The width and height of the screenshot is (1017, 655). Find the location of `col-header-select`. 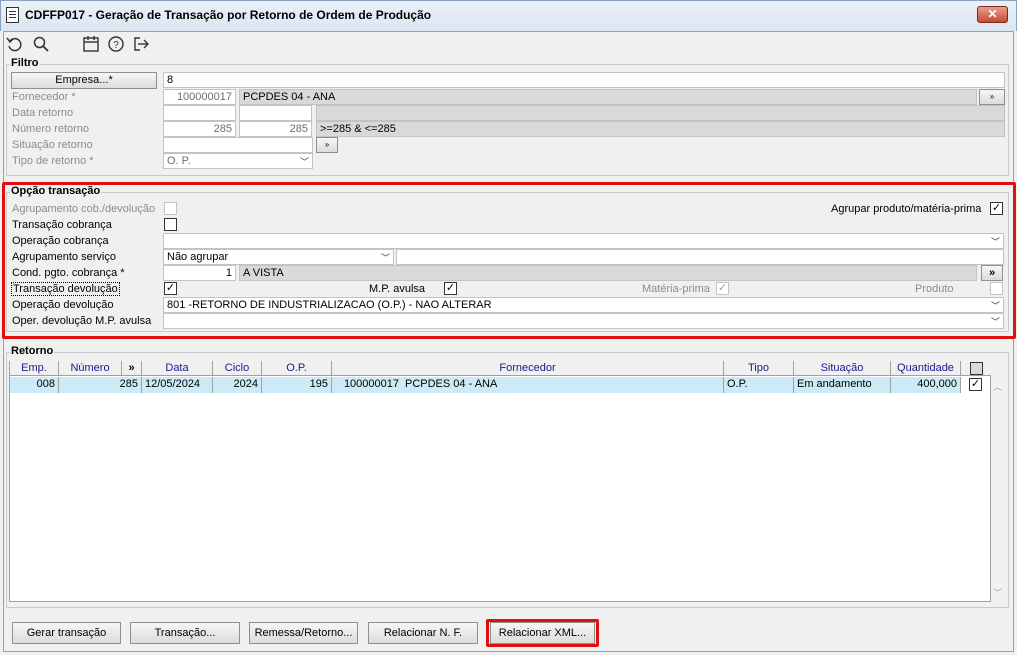

col-header-select is located at coordinates (976, 368).